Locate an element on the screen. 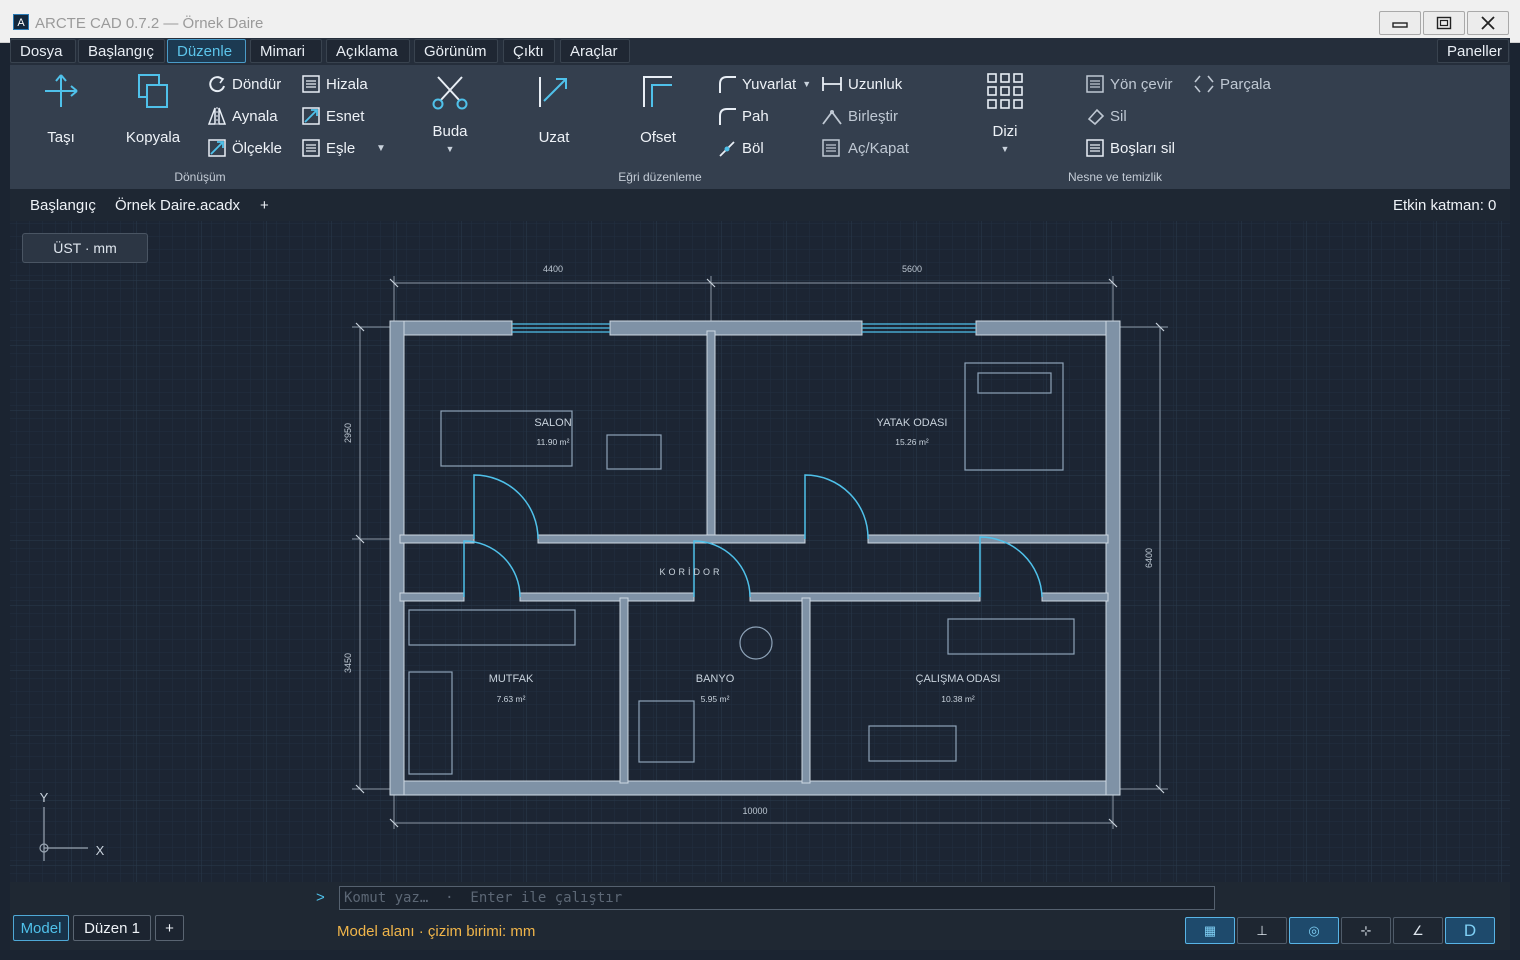 The image size is (1520, 960). reverse-button: Yön çevir is located at coordinates (1129, 84).